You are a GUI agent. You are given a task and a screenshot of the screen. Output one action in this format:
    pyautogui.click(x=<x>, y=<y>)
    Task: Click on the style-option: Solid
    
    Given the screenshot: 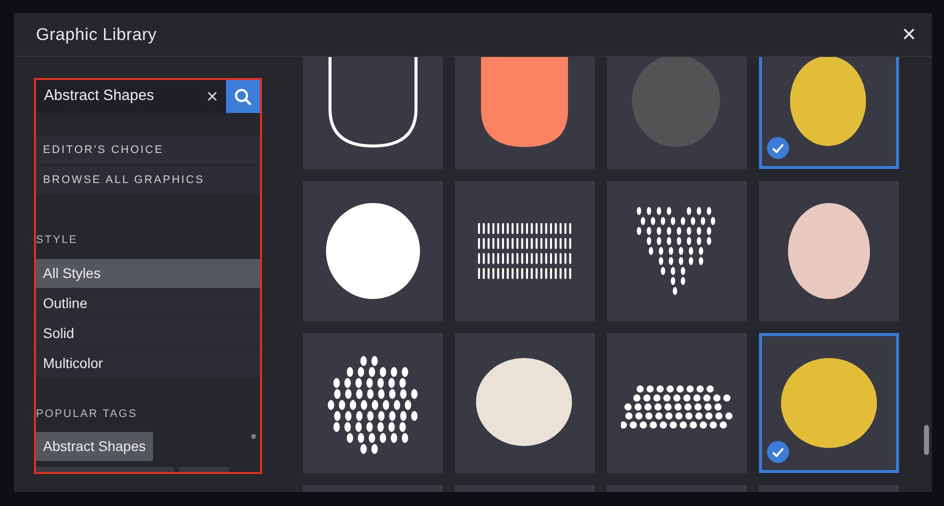 What is the action you would take?
    pyautogui.click(x=148, y=333)
    